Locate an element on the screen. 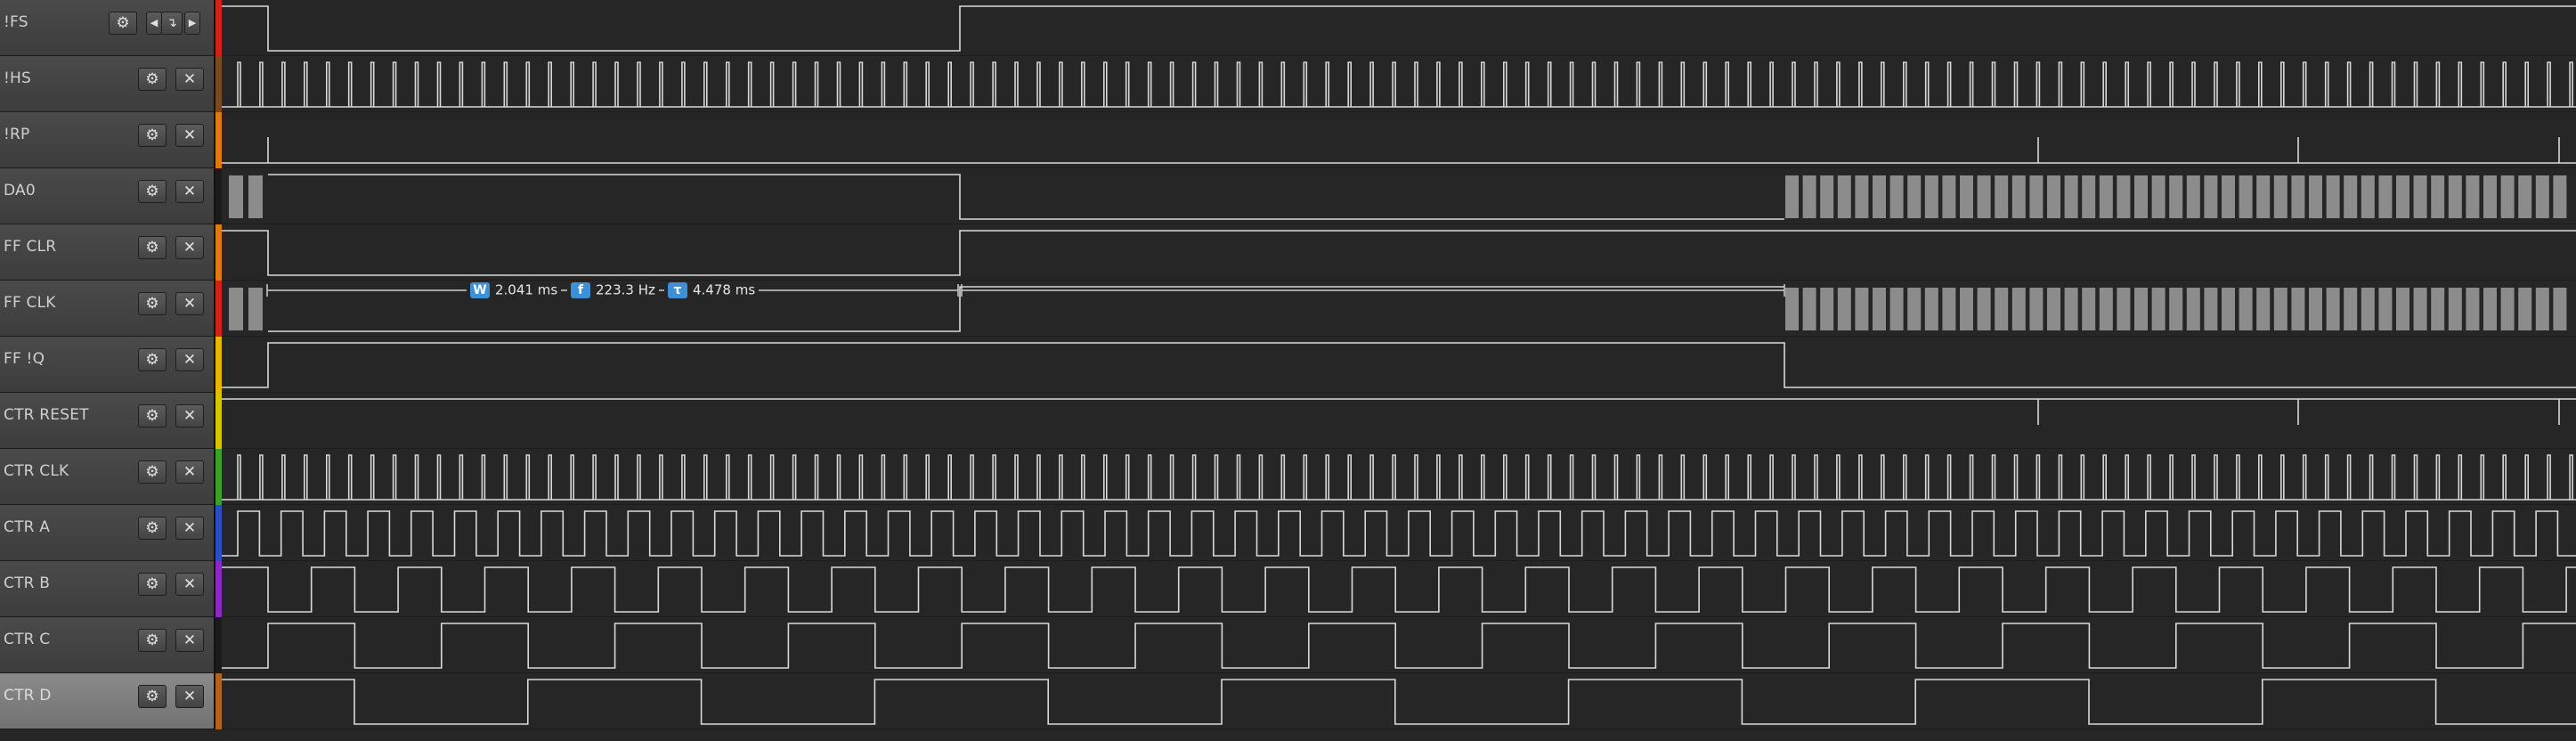 The height and width of the screenshot is (741, 2576). channel-name: DA0 is located at coordinates (20, 191).